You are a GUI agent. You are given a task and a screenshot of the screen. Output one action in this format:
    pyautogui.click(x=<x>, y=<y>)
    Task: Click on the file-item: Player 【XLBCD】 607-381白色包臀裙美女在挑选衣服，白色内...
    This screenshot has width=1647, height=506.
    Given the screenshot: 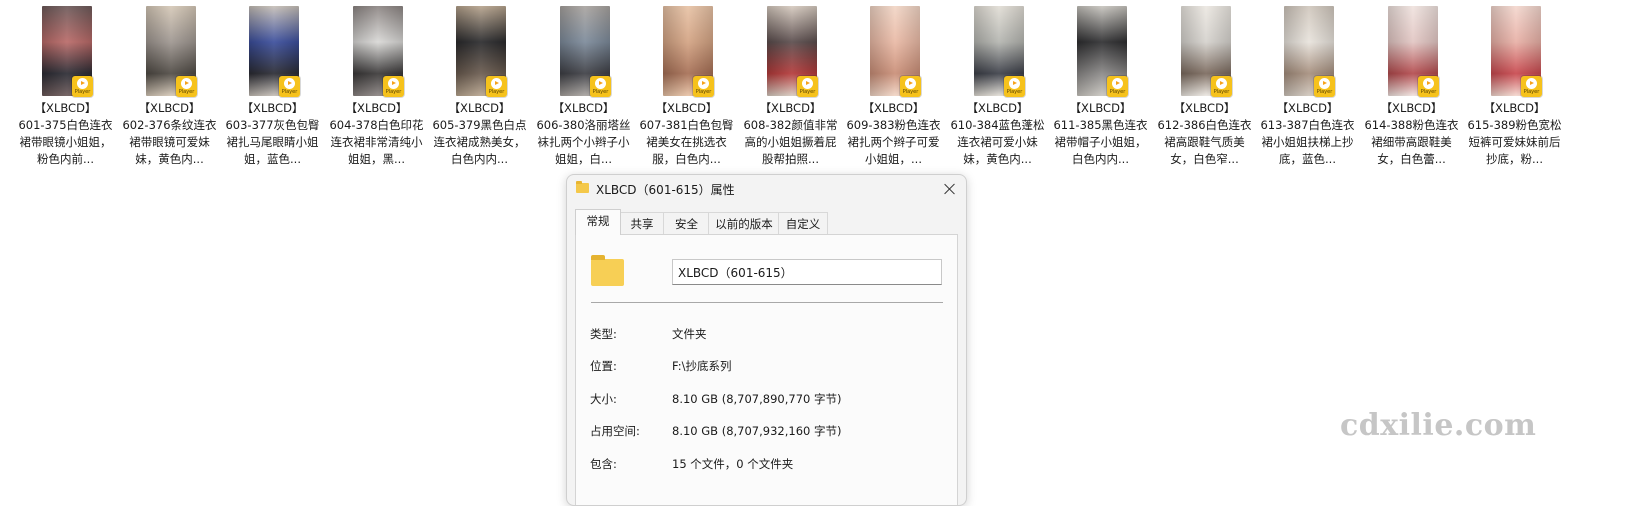 What is the action you would take?
    pyautogui.click(x=685, y=87)
    